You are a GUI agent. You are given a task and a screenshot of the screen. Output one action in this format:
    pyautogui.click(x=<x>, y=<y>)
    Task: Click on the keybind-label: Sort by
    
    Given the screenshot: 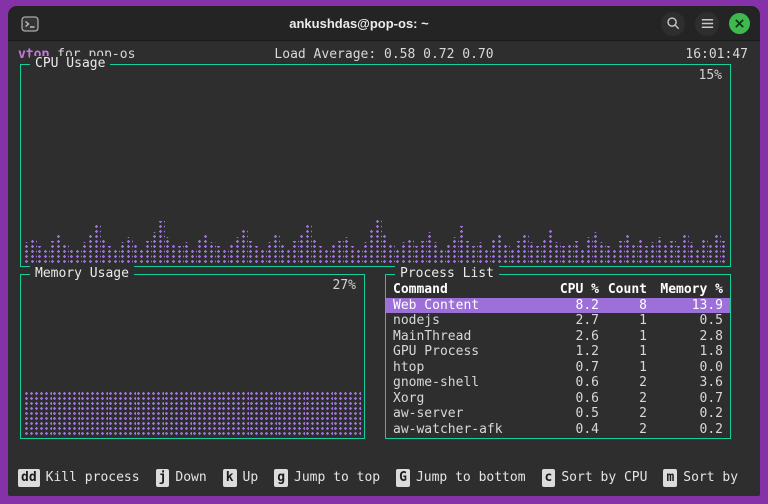 What is the action you would take?
    pyautogui.click(x=711, y=477)
    